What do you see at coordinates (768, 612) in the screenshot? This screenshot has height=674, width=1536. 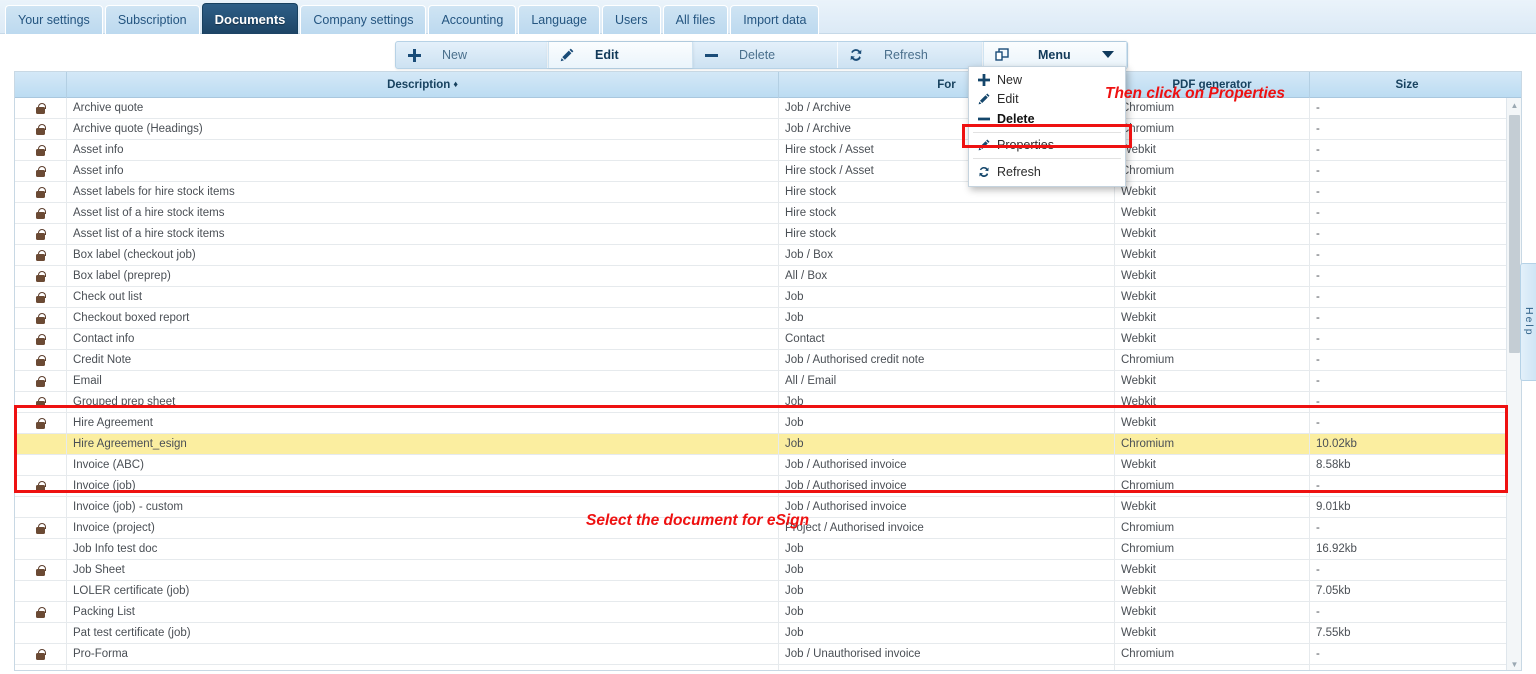 I see `table-row: Packing List Job Webkit -` at bounding box center [768, 612].